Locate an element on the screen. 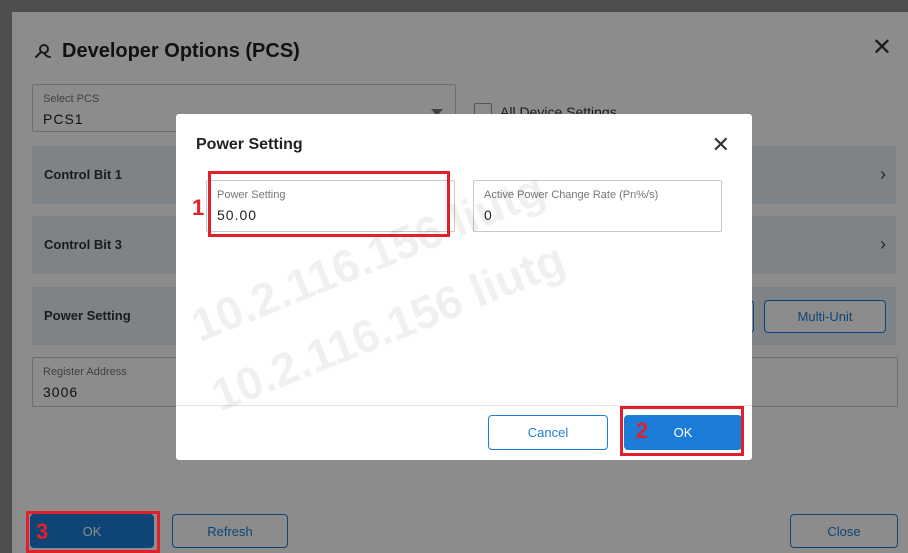  active-power-change-rate-label: Active Power Change Rate (Pn%/s) is located at coordinates (571, 195).